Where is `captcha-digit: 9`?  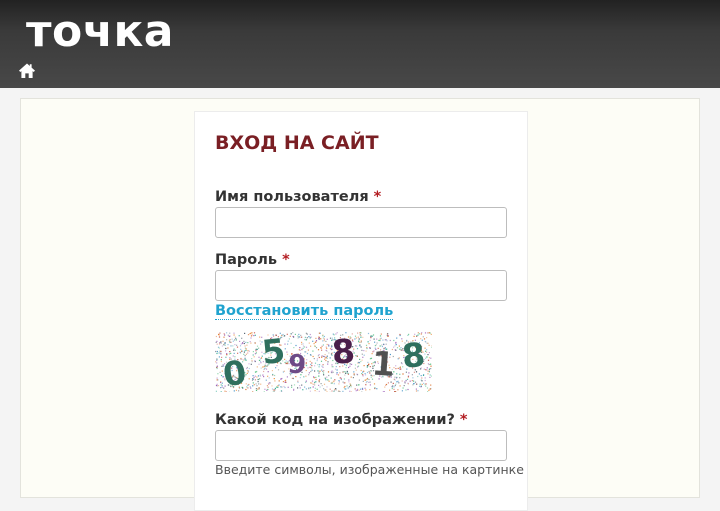
captcha-digit: 9 is located at coordinates (296, 365).